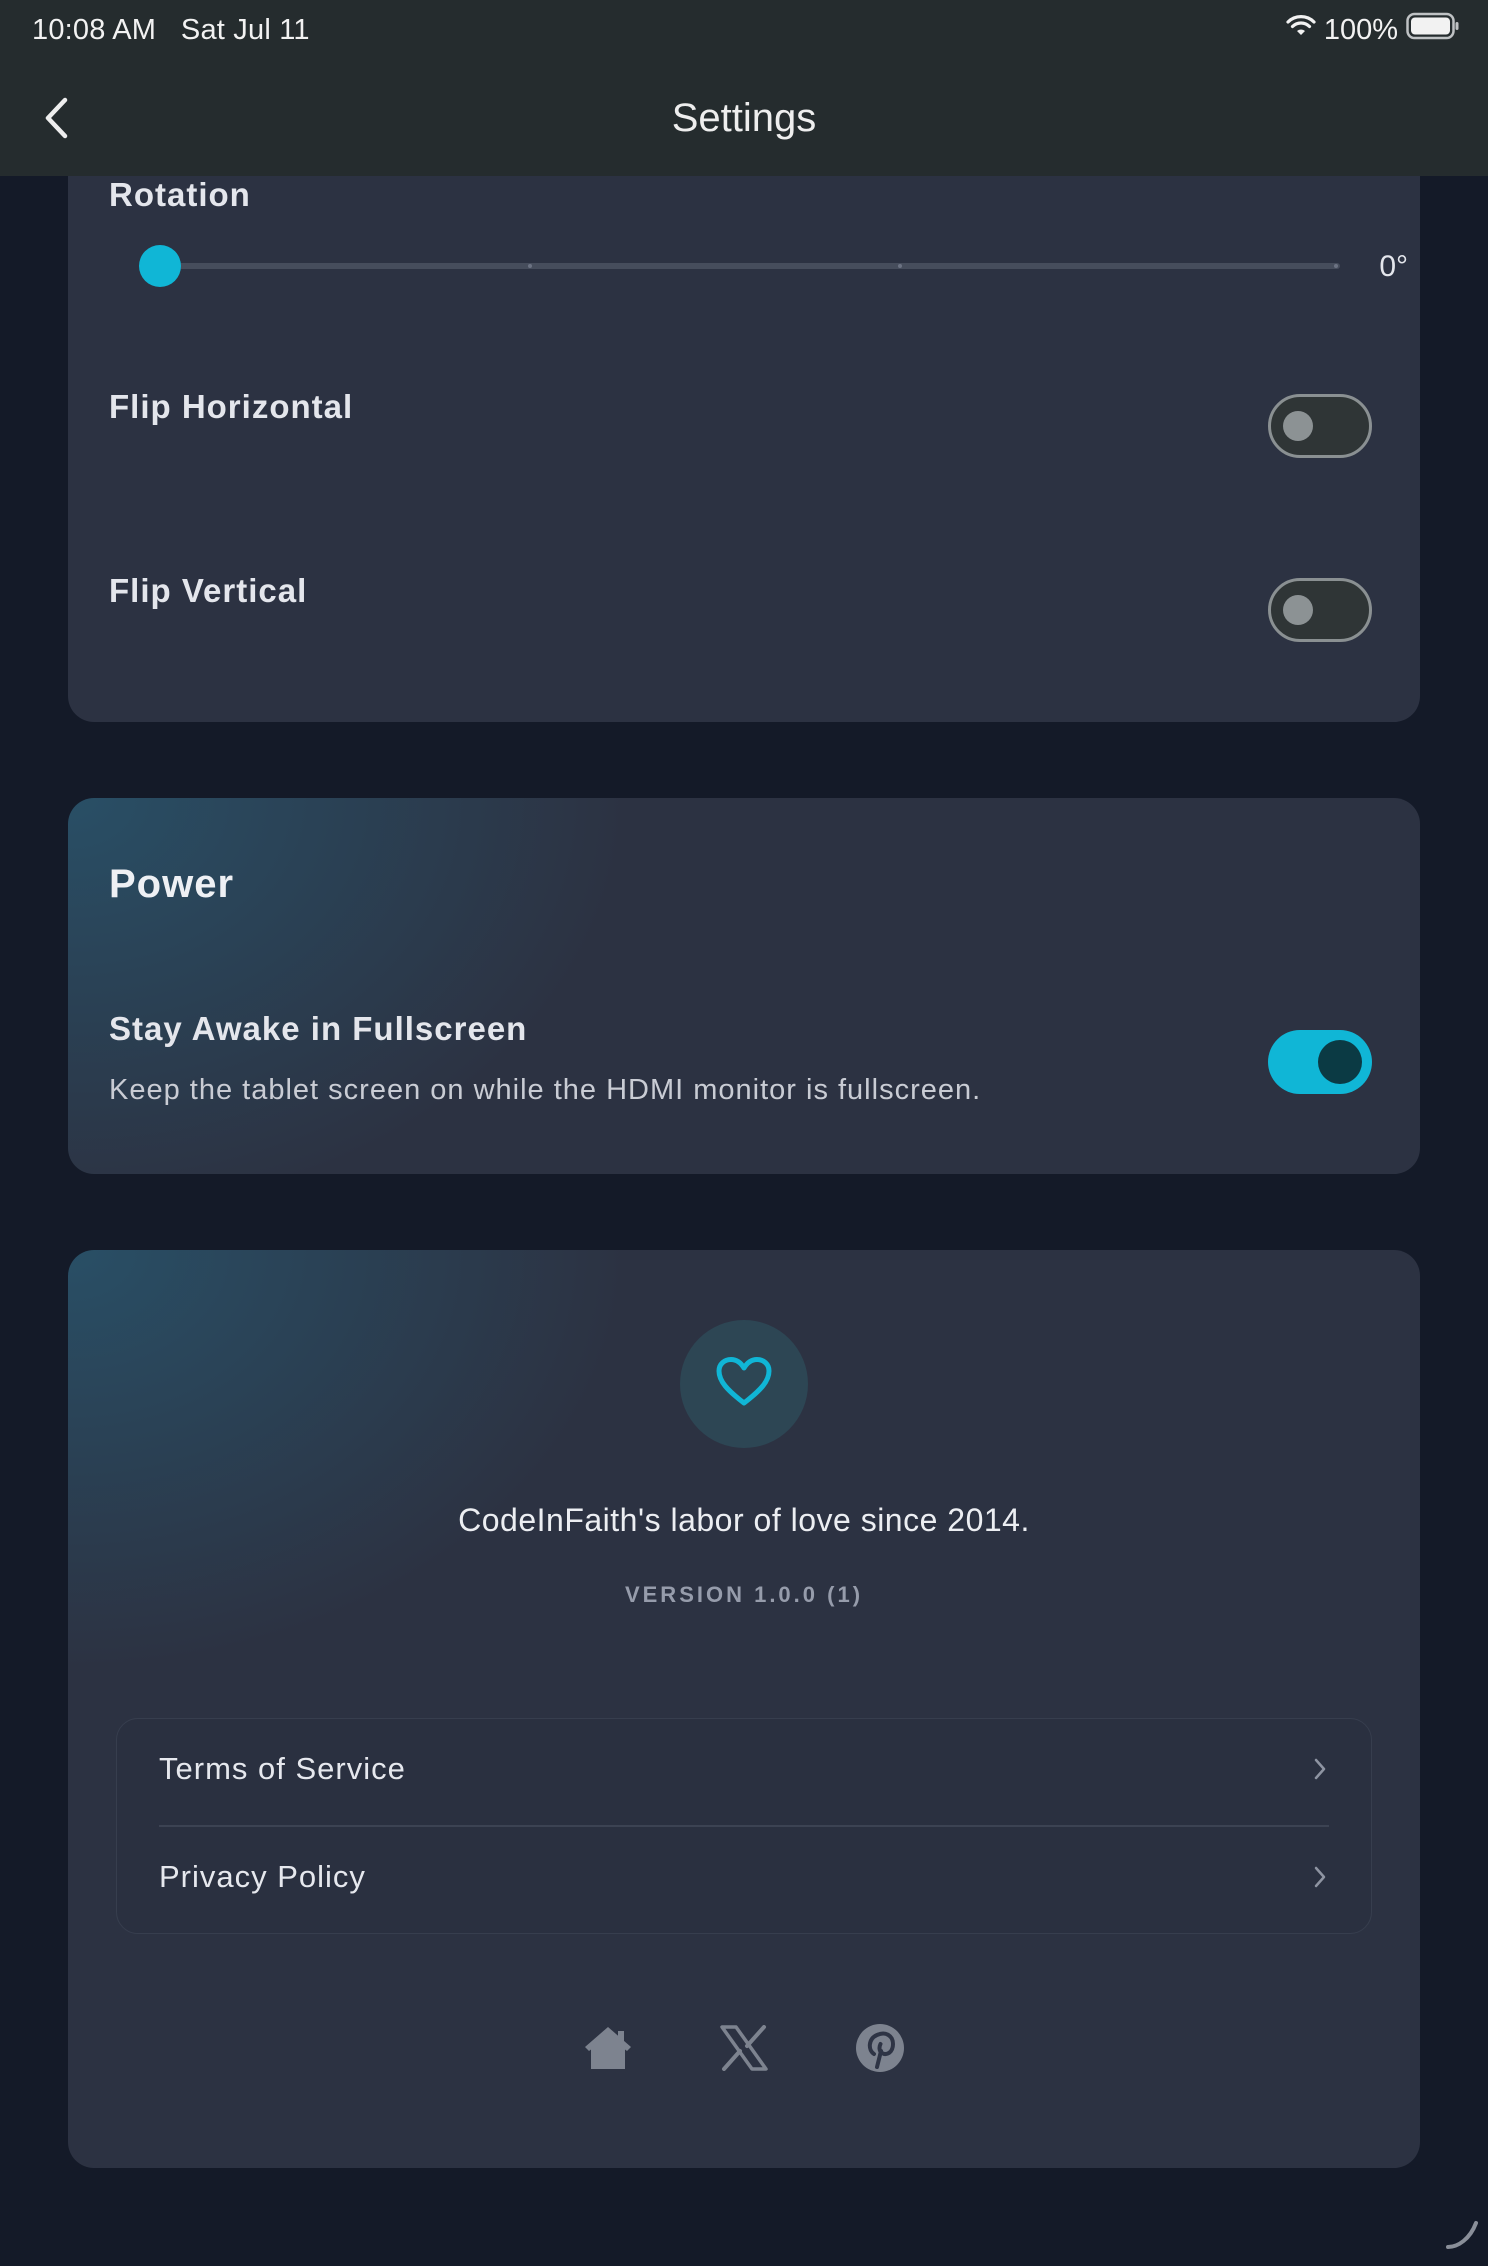 The width and height of the screenshot is (1488, 2266). Describe the element at coordinates (1320, 610) in the screenshot. I see `flip-vertical-toggle` at that location.